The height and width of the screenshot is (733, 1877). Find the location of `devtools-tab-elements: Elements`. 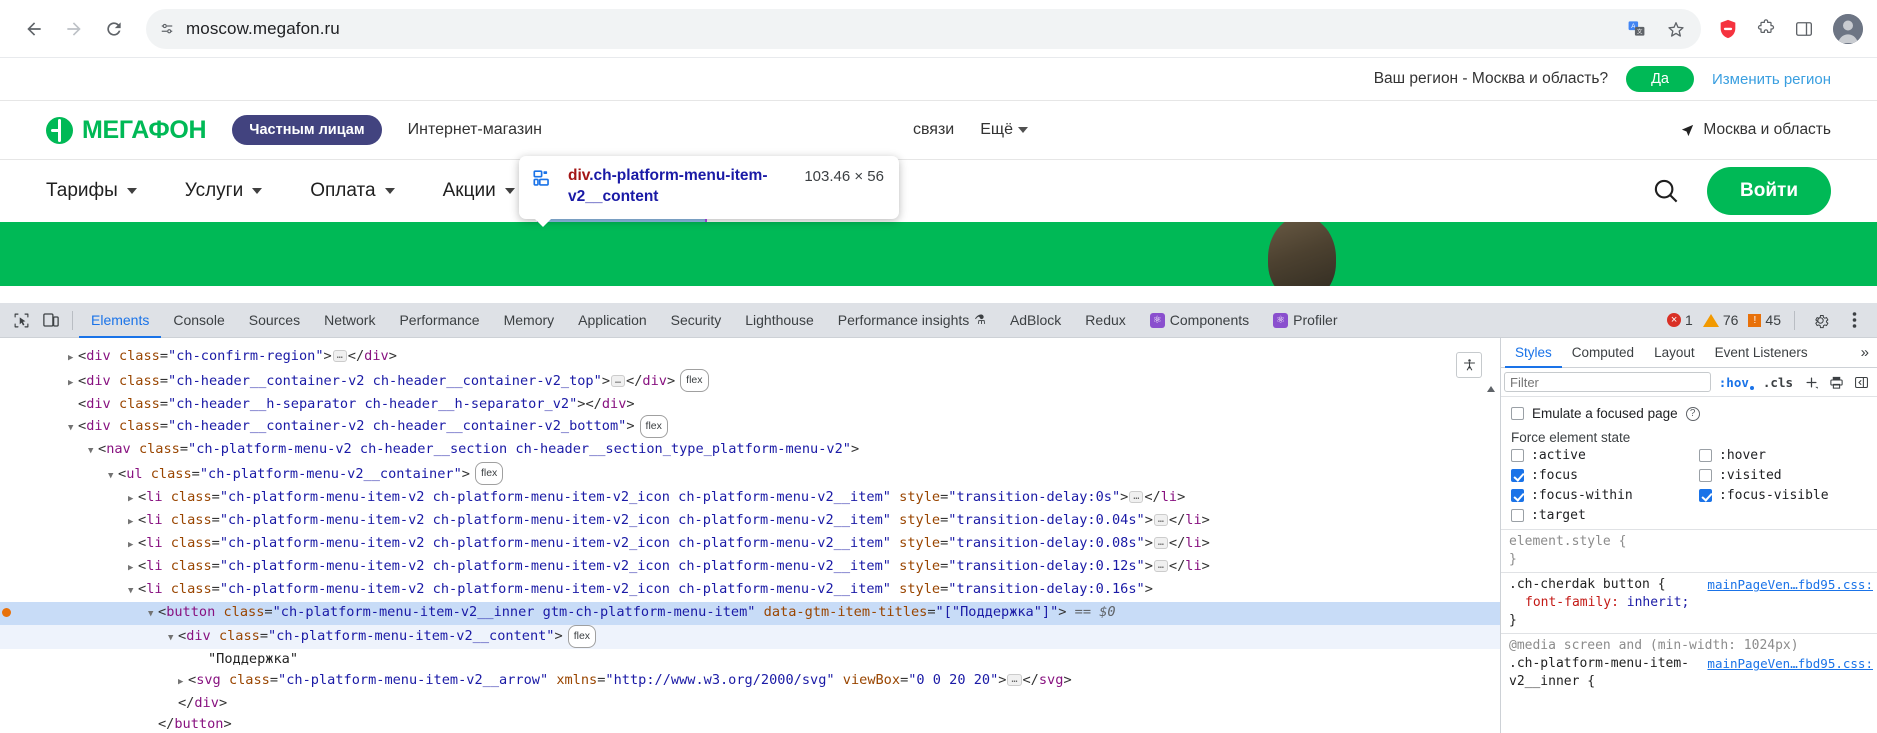

devtools-tab-elements: Elements is located at coordinates (120, 320).